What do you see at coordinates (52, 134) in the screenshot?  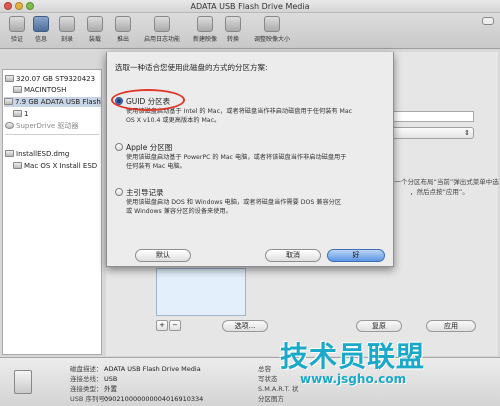 I see `sidebar-divider` at bounding box center [52, 134].